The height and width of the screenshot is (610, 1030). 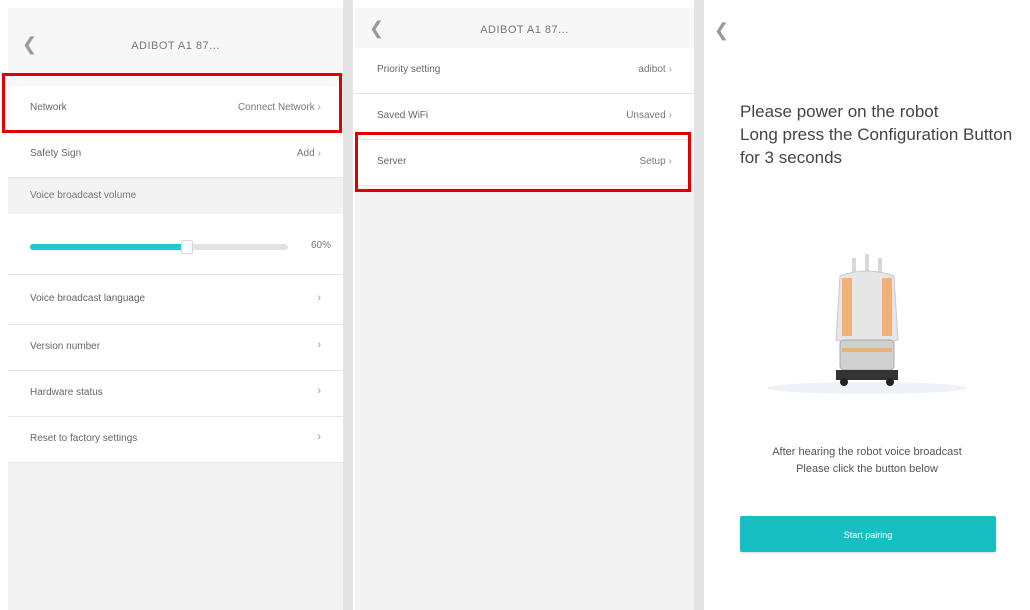 What do you see at coordinates (175, 348) in the screenshot?
I see `version-number-row: Version number ›` at bounding box center [175, 348].